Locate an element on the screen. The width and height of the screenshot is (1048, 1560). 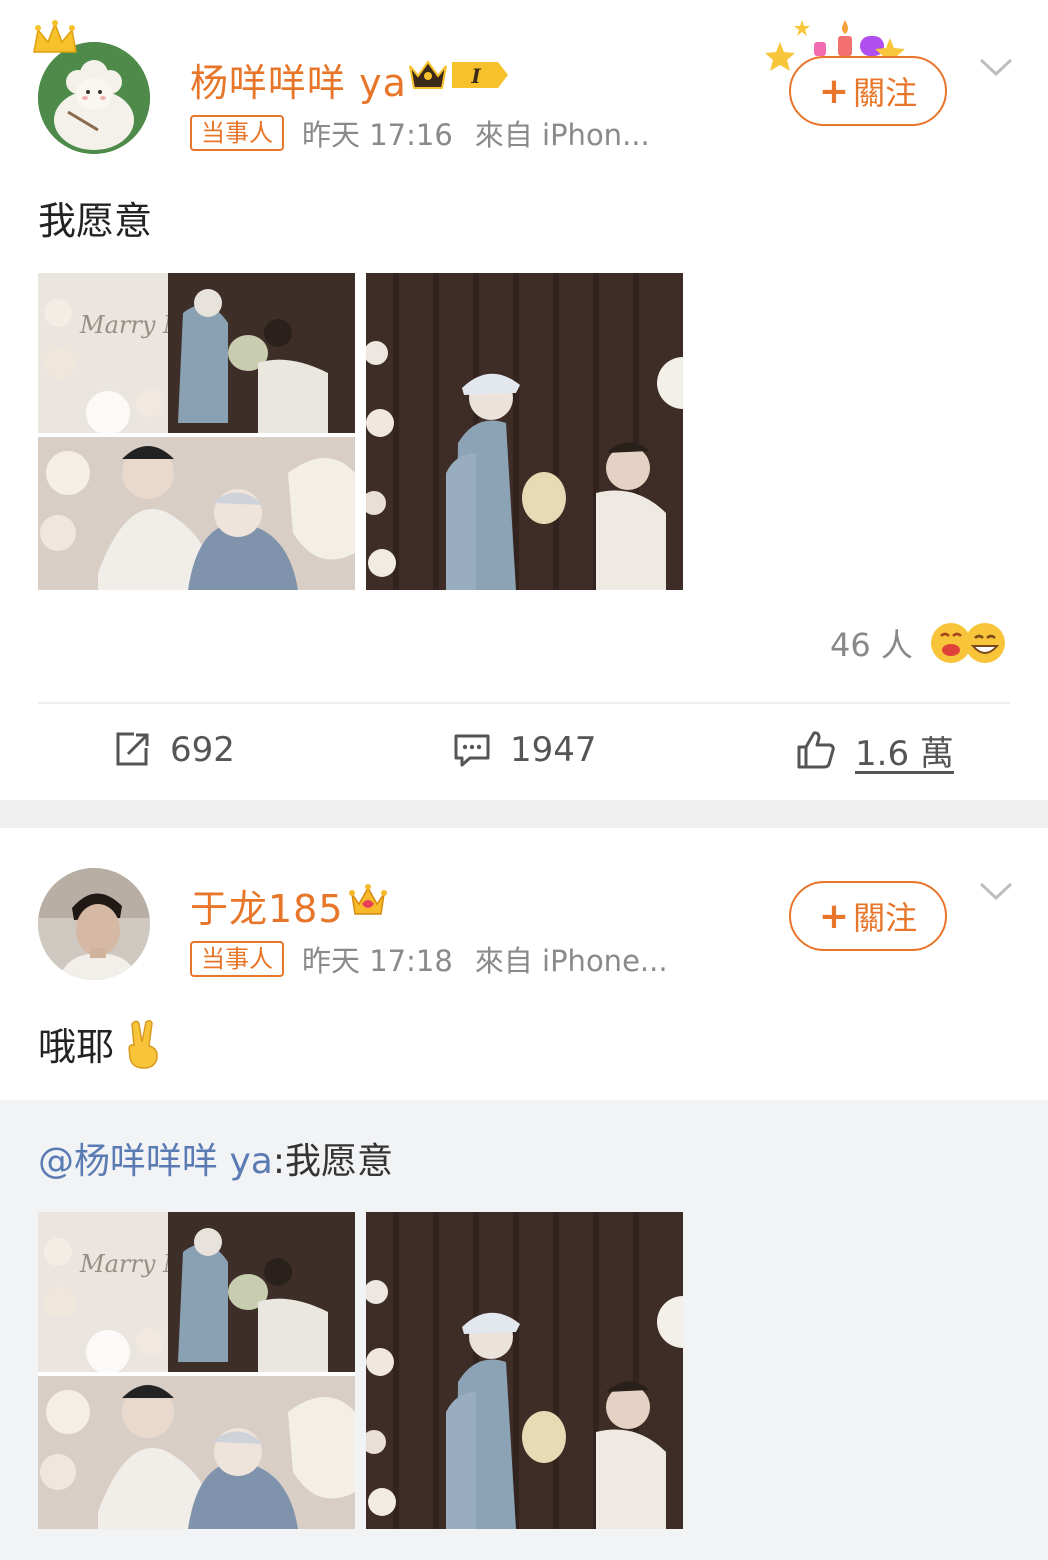
mention-link: @杨咩咩咩 ya is located at coordinates (155, 1161).